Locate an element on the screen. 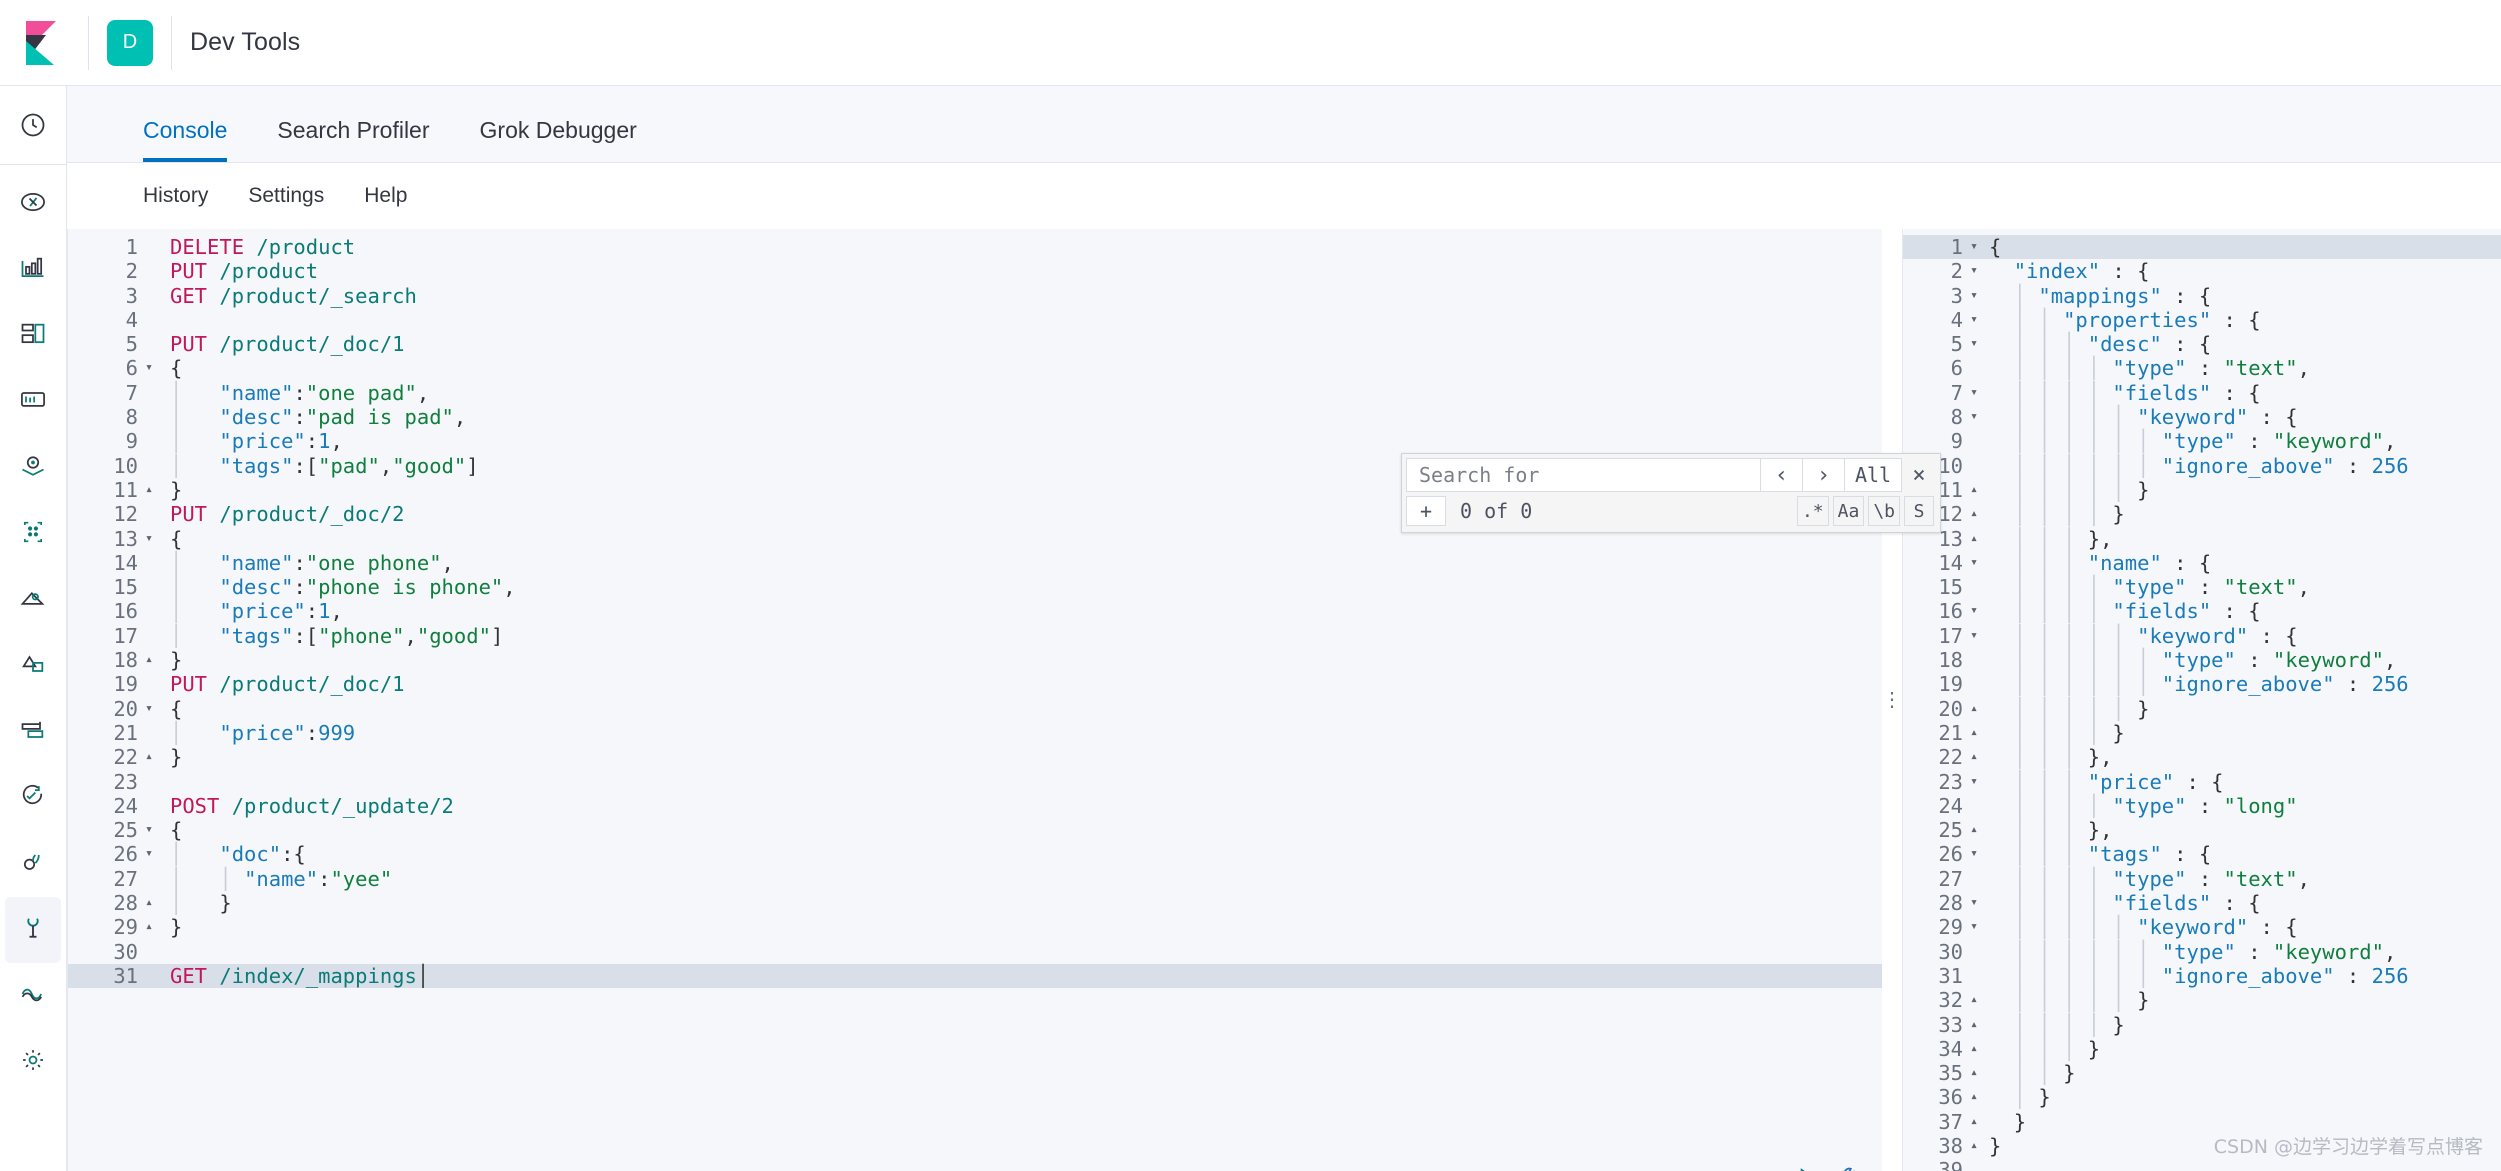 This screenshot has height=1171, width=2501. code-line: 10 │ │ │ │ │ │ "ignore_above" : 256 is located at coordinates (2202, 466).